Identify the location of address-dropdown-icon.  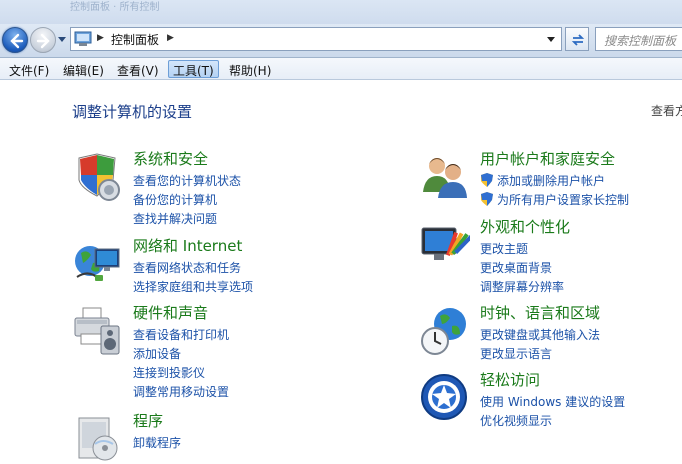
(551, 39).